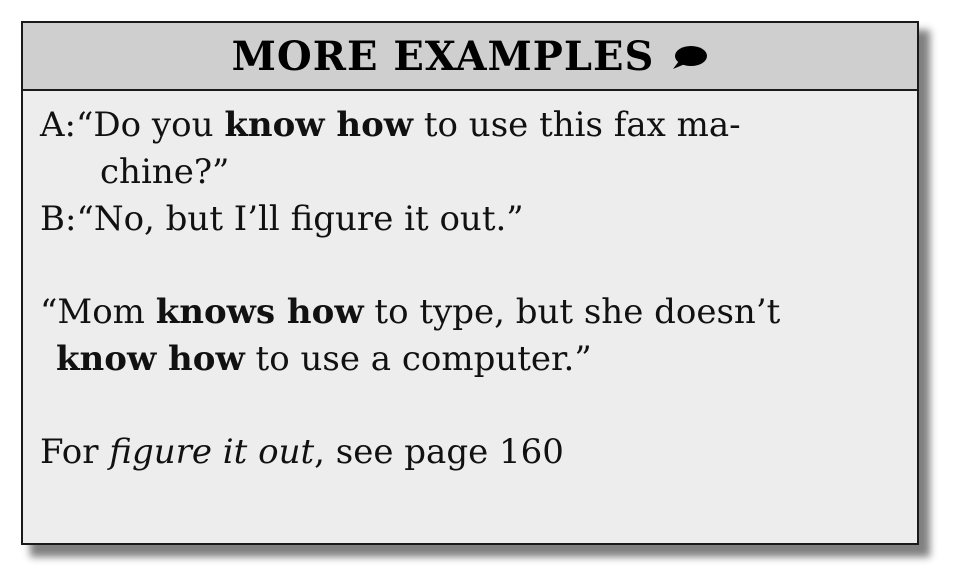 The image size is (953, 577). What do you see at coordinates (439, 452) in the screenshot?
I see `reference-suffix: , see page 160` at bounding box center [439, 452].